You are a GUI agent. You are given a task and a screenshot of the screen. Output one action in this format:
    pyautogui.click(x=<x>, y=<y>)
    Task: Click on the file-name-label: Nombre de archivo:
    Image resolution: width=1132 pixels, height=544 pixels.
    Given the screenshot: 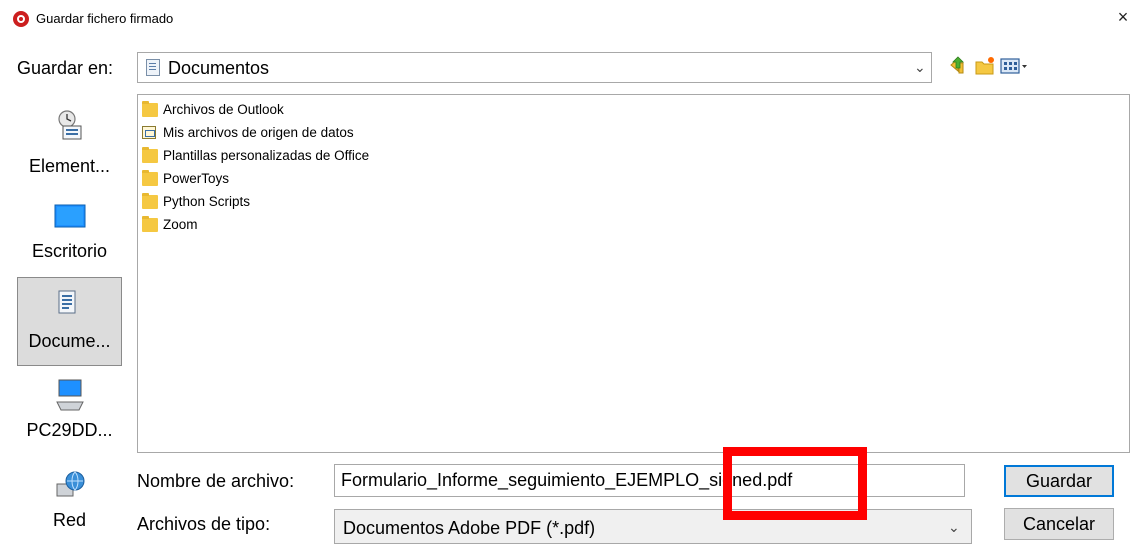 What is the action you would take?
    pyautogui.click(x=216, y=481)
    